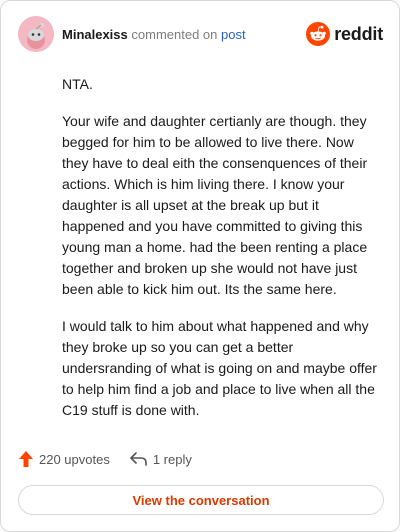 This screenshot has height=532, width=400. What do you see at coordinates (174, 34) in the screenshot?
I see `action-text: commented on` at bounding box center [174, 34].